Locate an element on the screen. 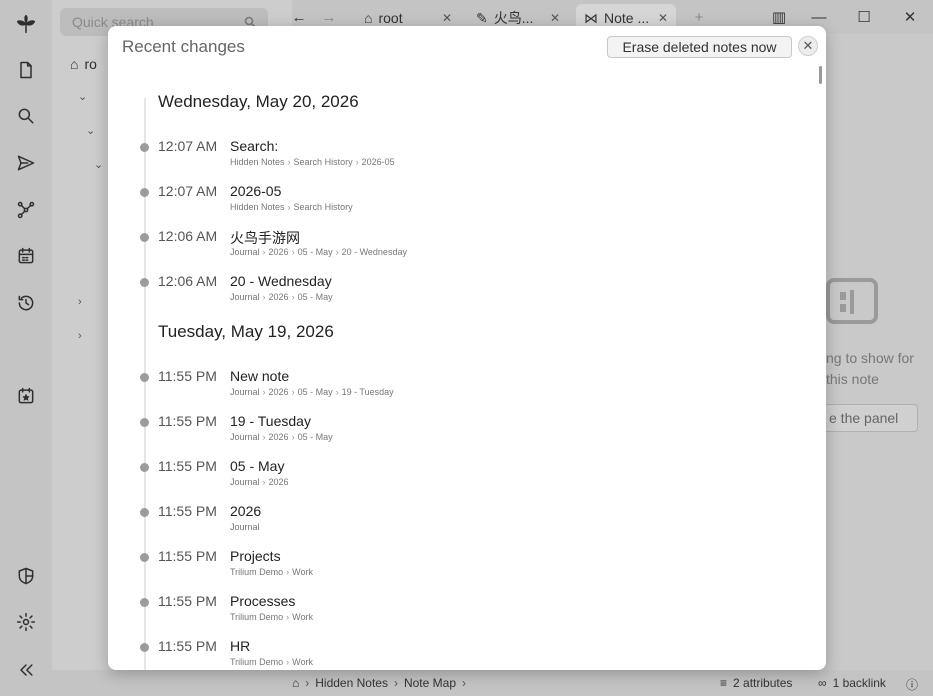 The width and height of the screenshot is (933, 696). attributes-indicator: ≡ 2 attributes is located at coordinates (756, 683).